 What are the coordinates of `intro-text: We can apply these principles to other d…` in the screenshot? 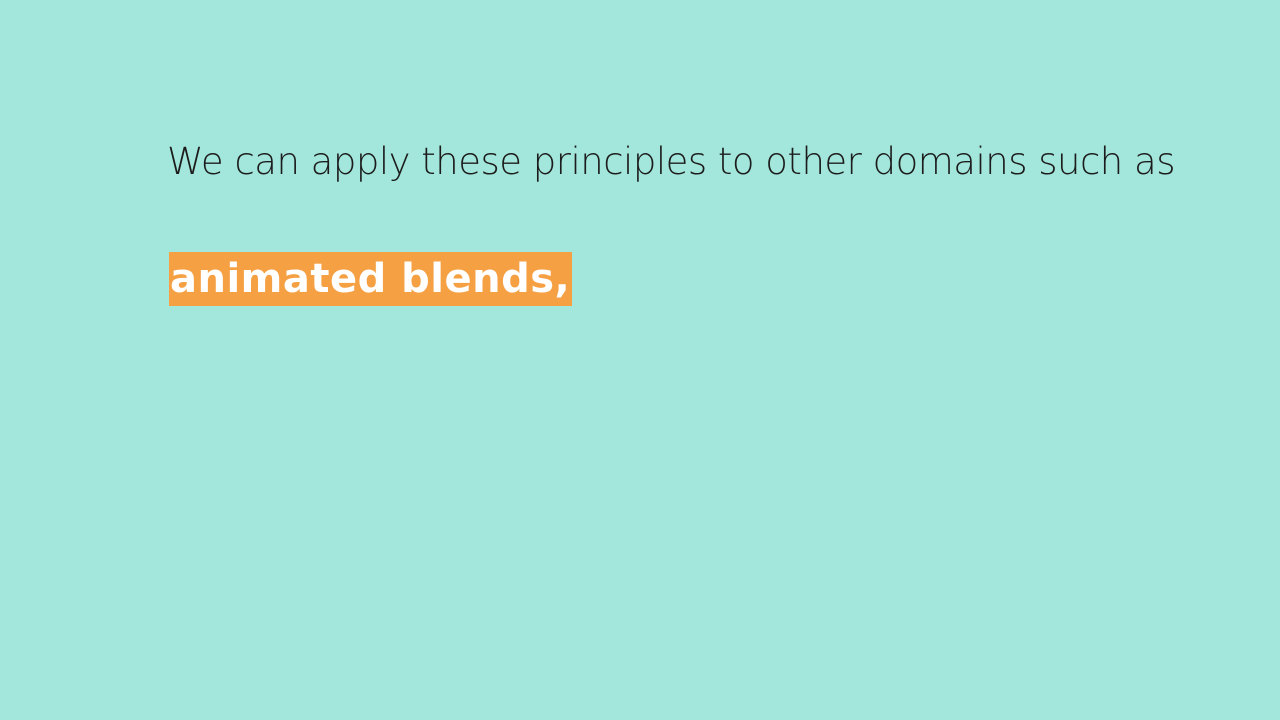 It's located at (671, 161).